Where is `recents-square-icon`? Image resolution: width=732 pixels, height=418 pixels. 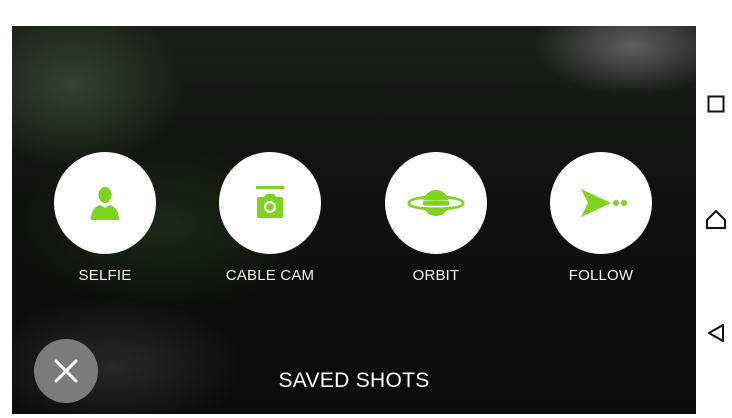
recents-square-icon is located at coordinates (716, 104).